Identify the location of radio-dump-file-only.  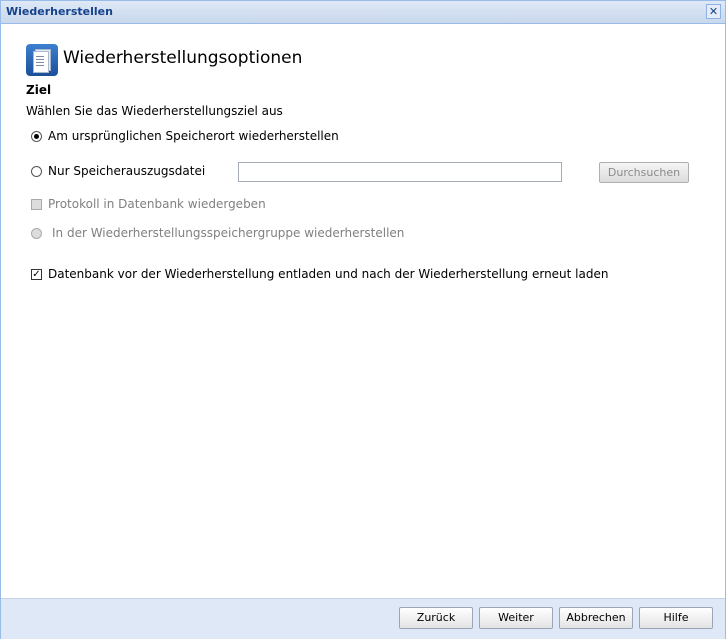
(36, 171).